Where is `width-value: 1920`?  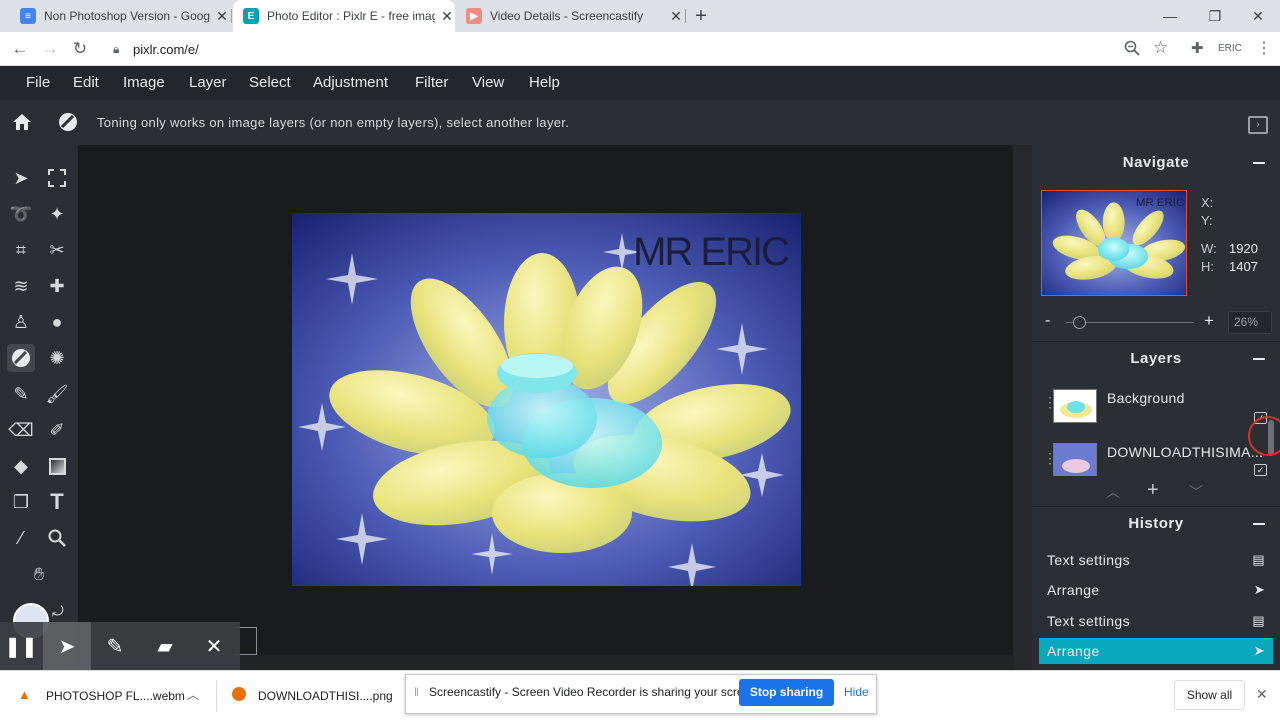 width-value: 1920 is located at coordinates (1243, 248).